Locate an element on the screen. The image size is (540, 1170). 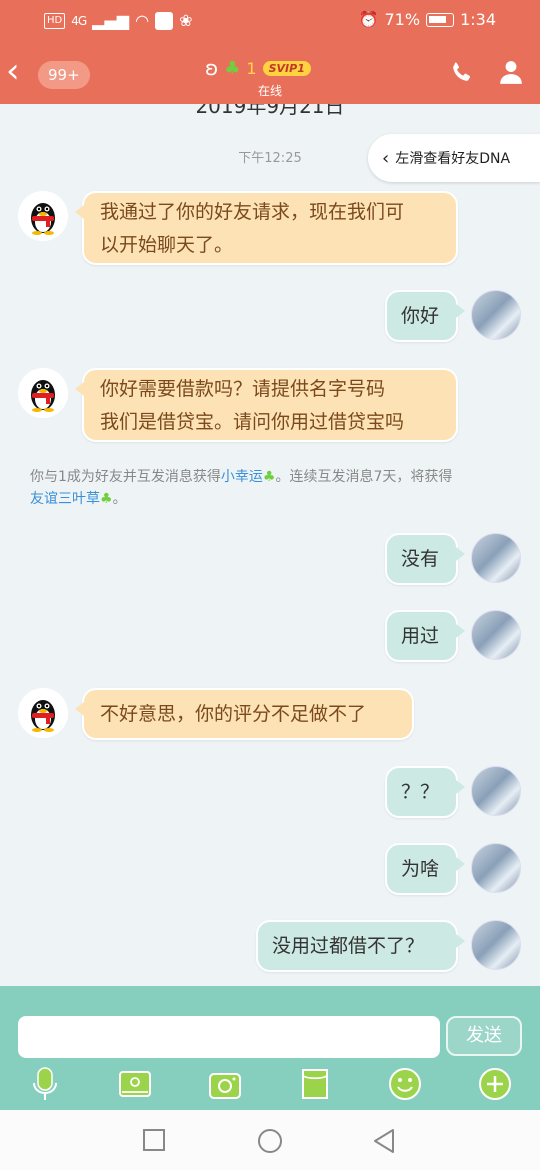
alarm-icon: ⏰ is located at coordinates (368, 19).